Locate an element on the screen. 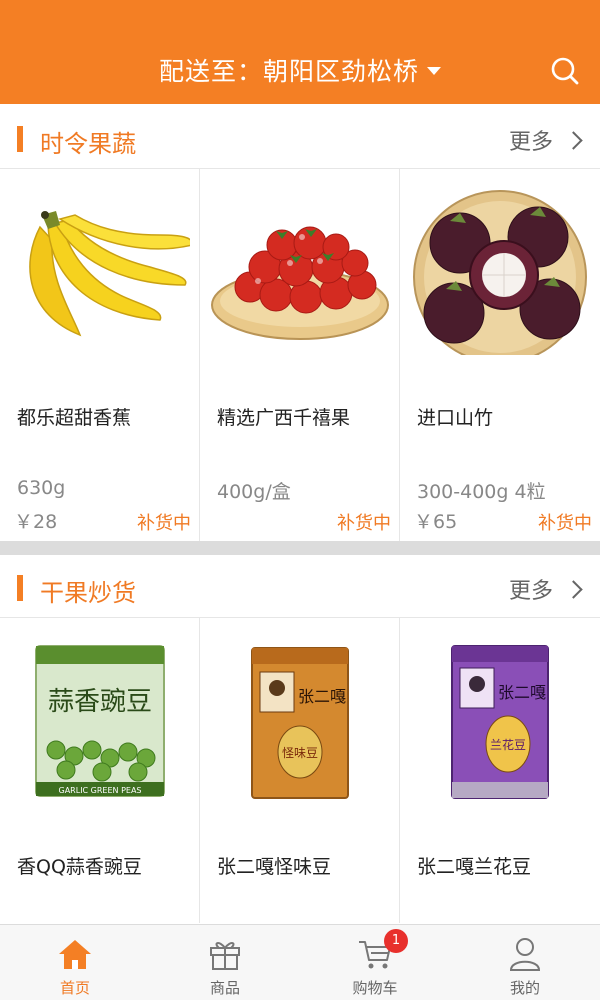 The width and height of the screenshot is (600, 1000). product-name: 精选广西千禧果 is located at coordinates (284, 418).